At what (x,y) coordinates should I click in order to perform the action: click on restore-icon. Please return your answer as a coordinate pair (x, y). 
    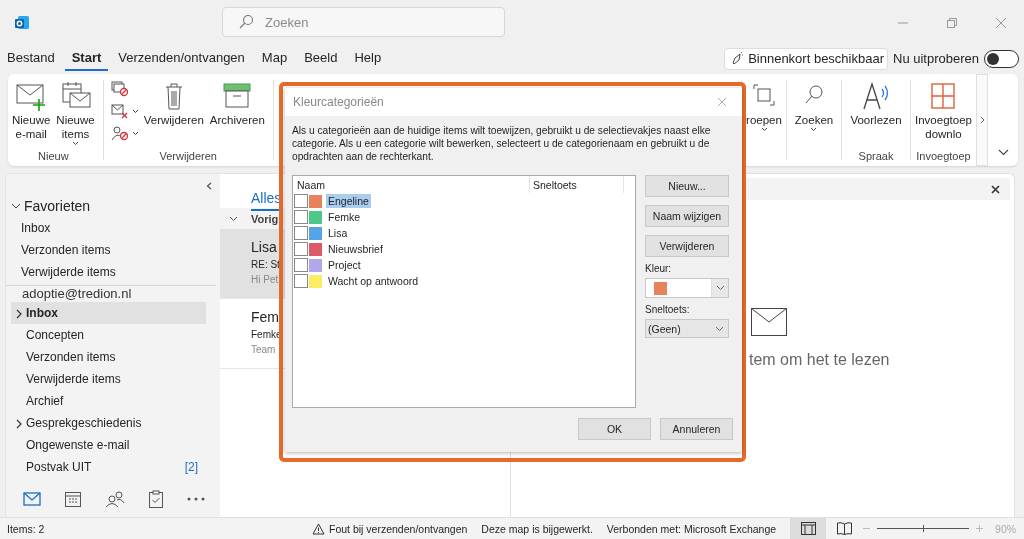
    Looking at the image, I should click on (952, 22).